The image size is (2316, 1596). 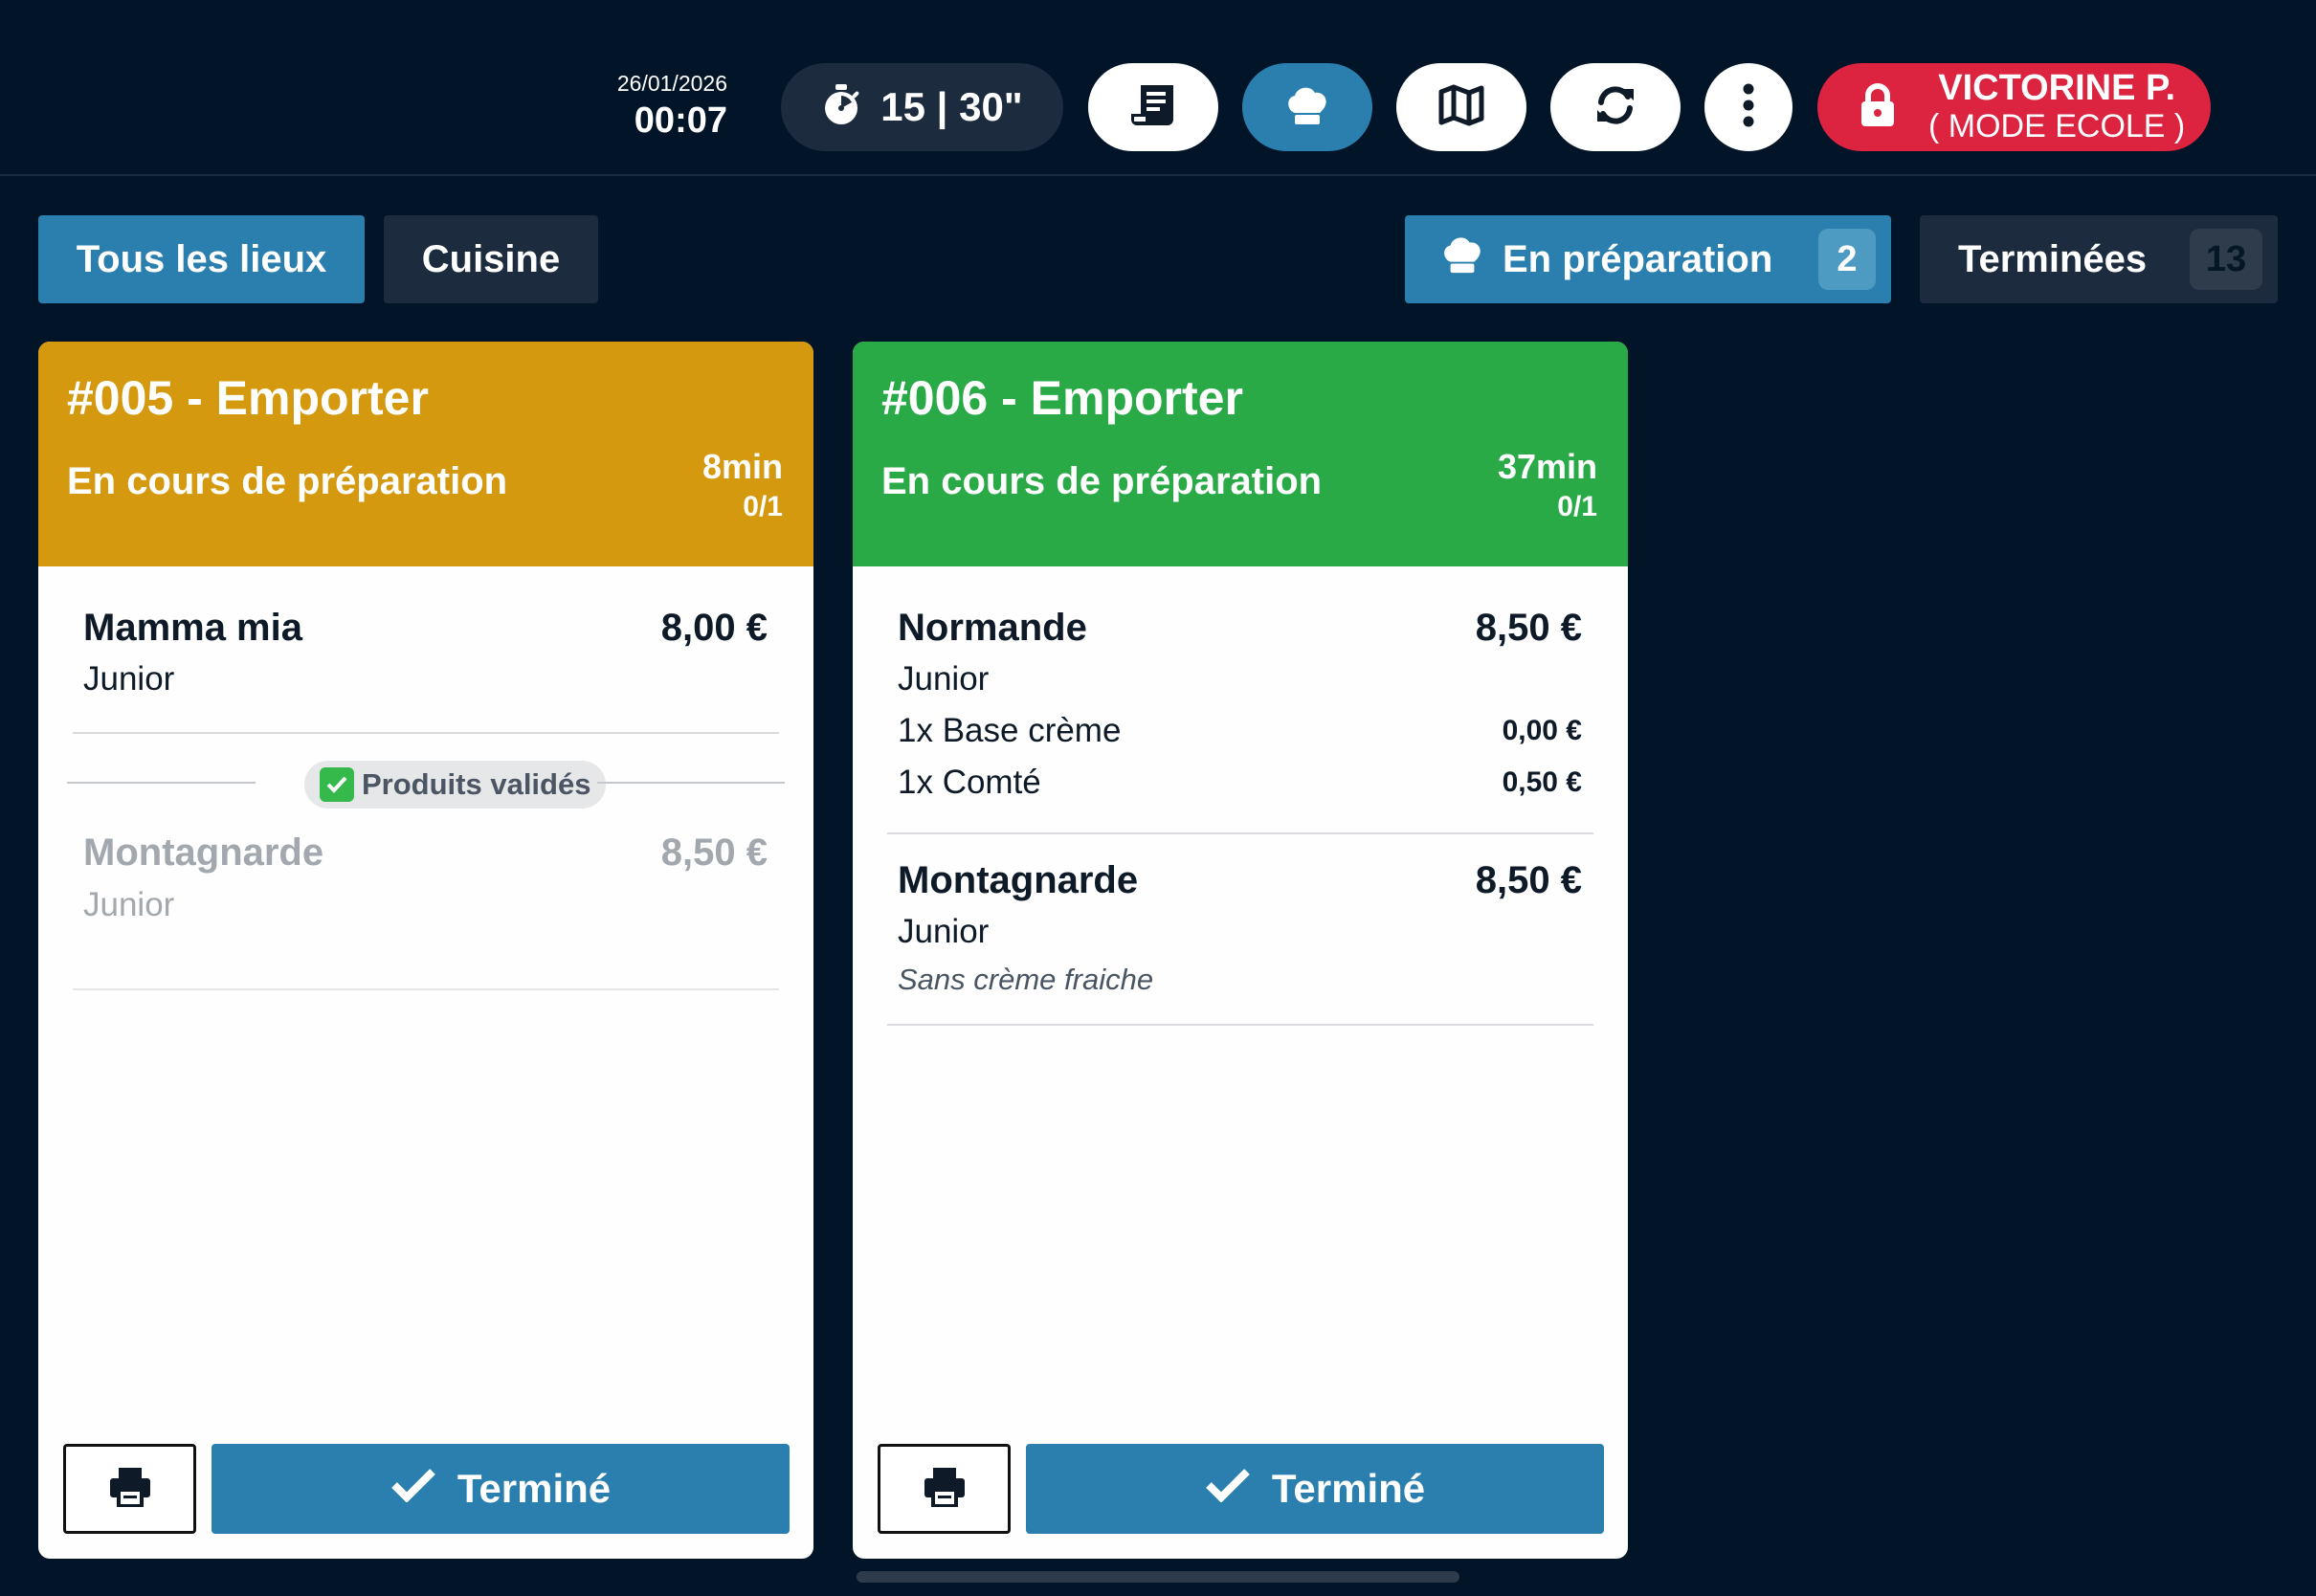 I want to click on kitchen-view-button, so click(x=1307, y=107).